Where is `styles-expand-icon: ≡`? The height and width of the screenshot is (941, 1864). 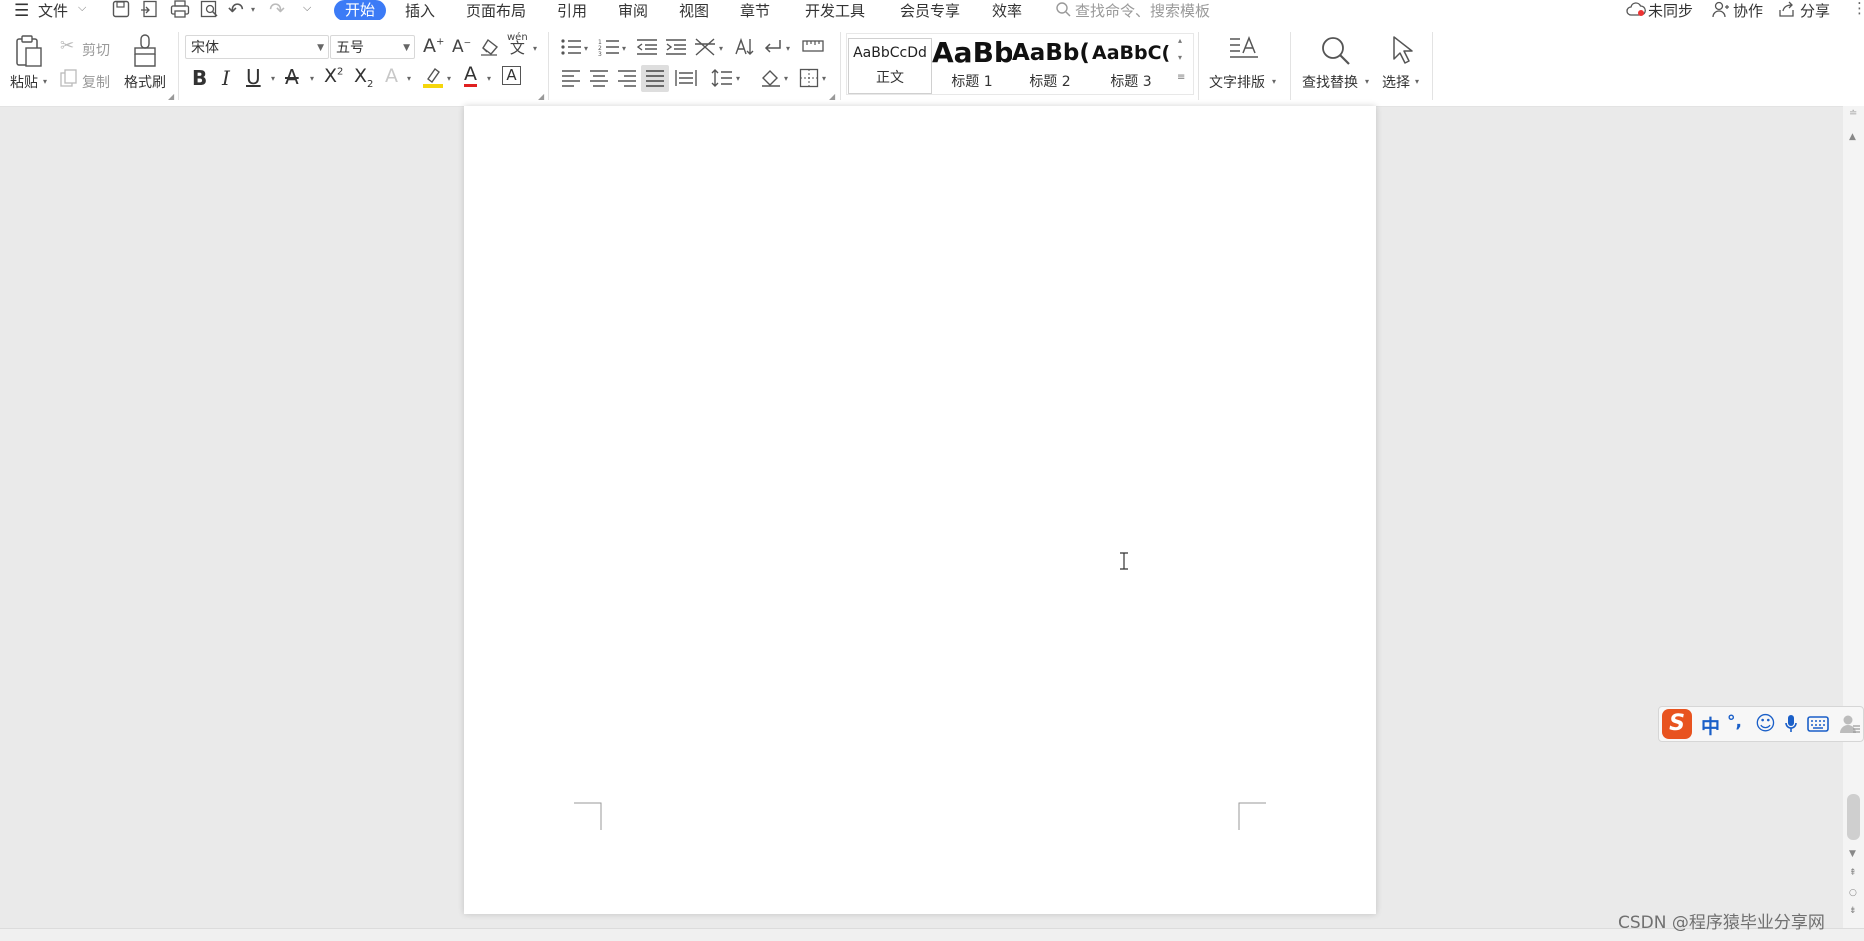
styles-expand-icon: ≡ is located at coordinates (1181, 77).